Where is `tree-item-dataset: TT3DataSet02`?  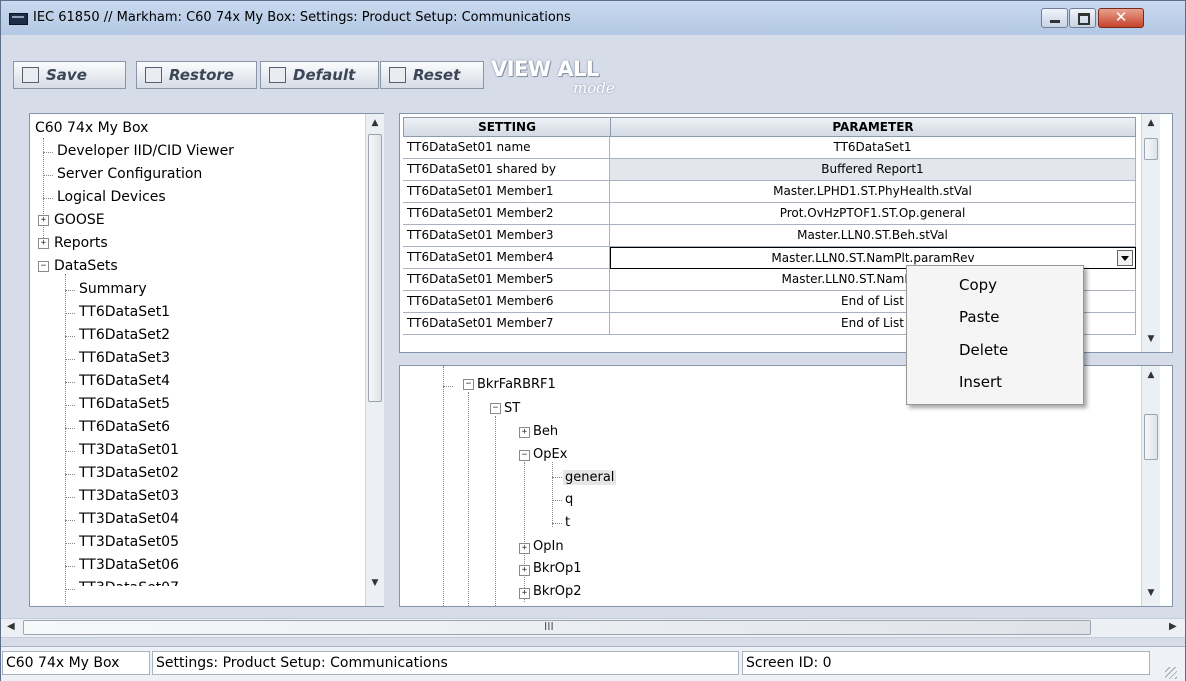
tree-item-dataset: TT3DataSet02 is located at coordinates (129, 473).